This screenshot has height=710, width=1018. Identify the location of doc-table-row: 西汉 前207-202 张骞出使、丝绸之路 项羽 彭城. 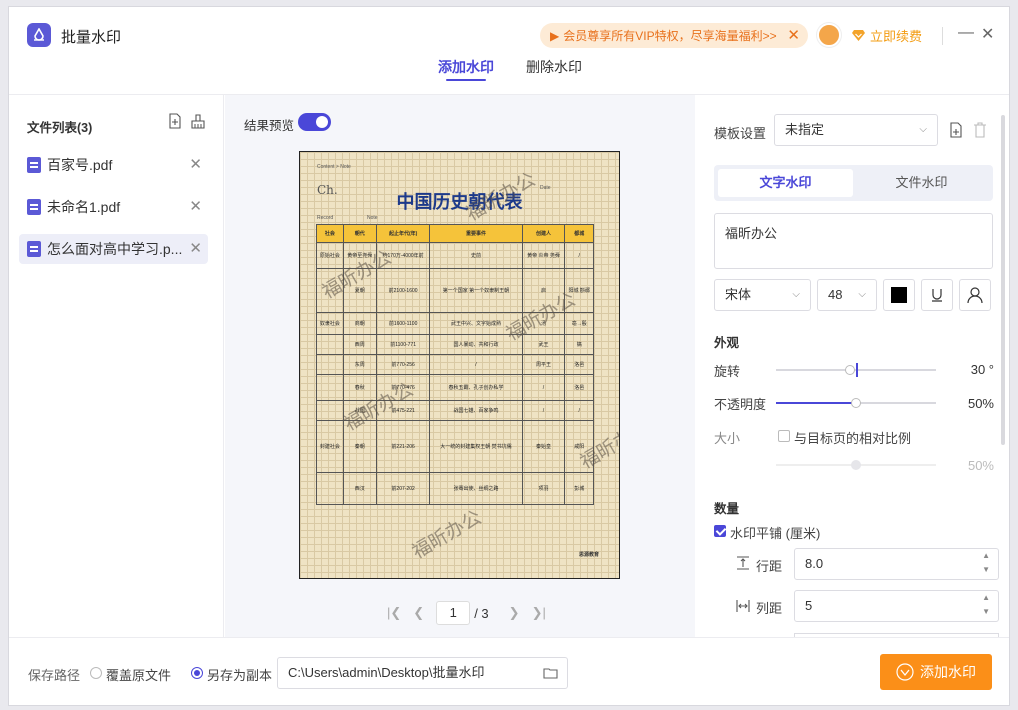
(455, 488).